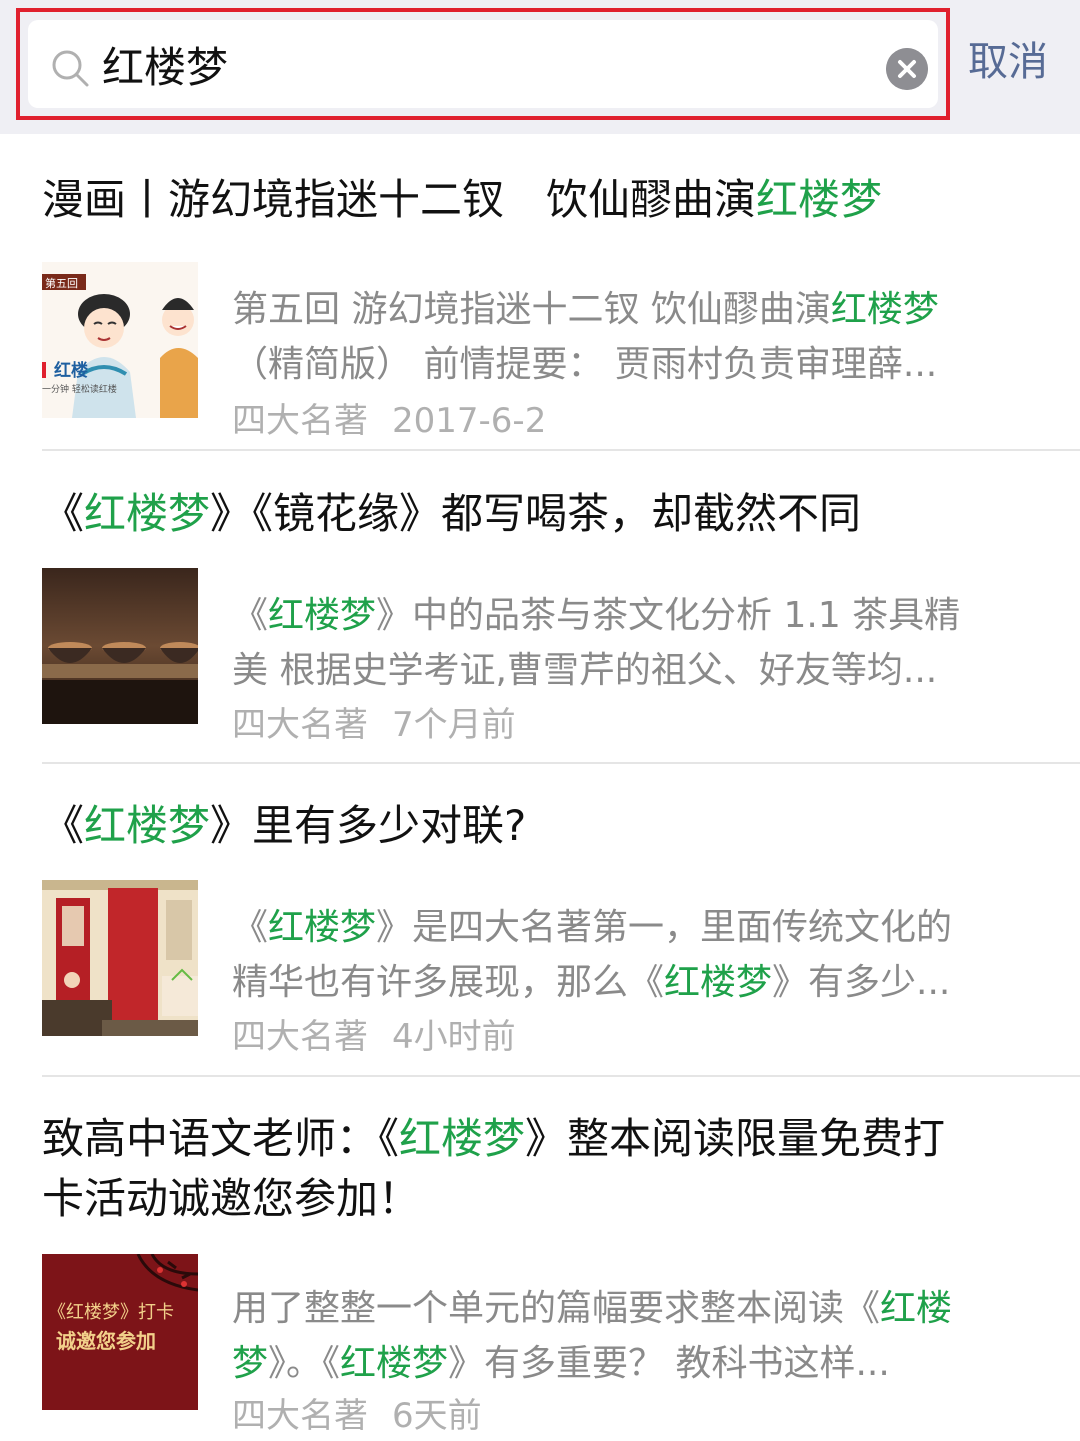  I want to click on thumb-text: 诚邀您参加, so click(106, 1341).